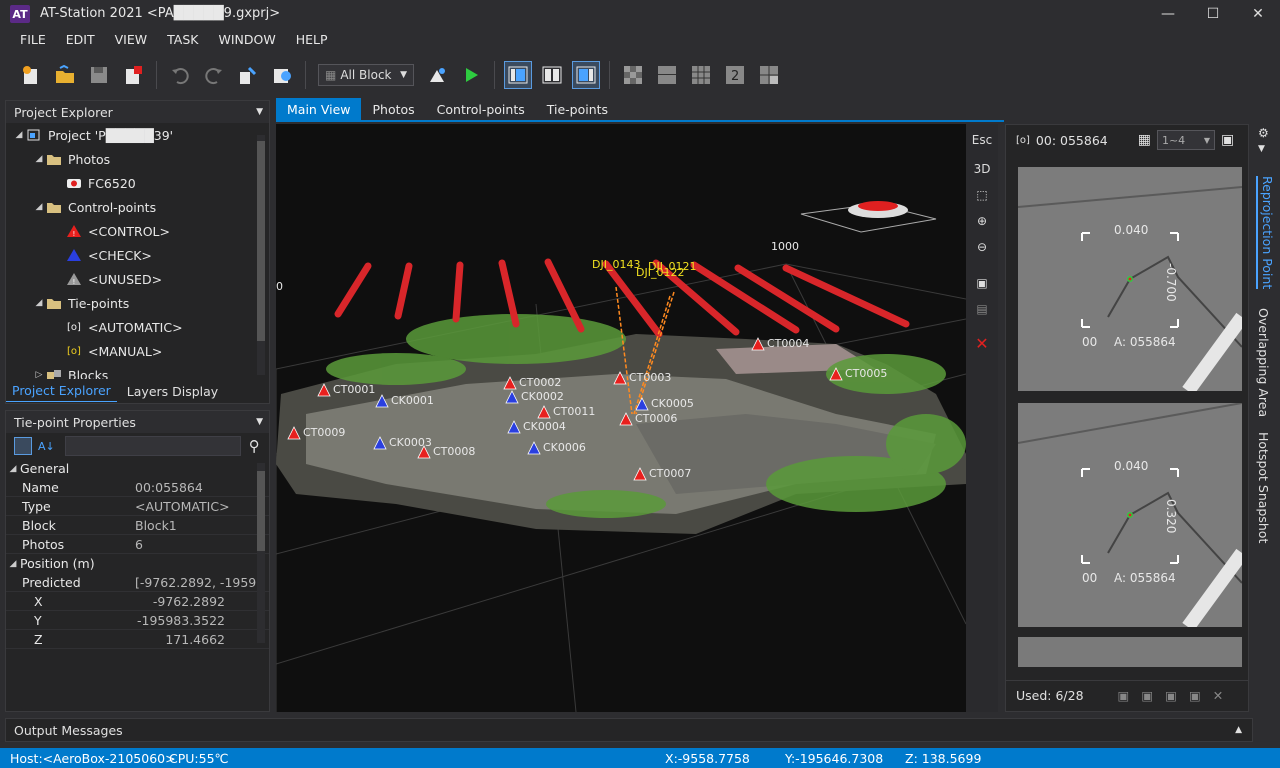 Image resolution: width=1280 pixels, height=768 pixels. Describe the element at coordinates (982, 169) in the screenshot. I see `3d-button: 3D` at that location.